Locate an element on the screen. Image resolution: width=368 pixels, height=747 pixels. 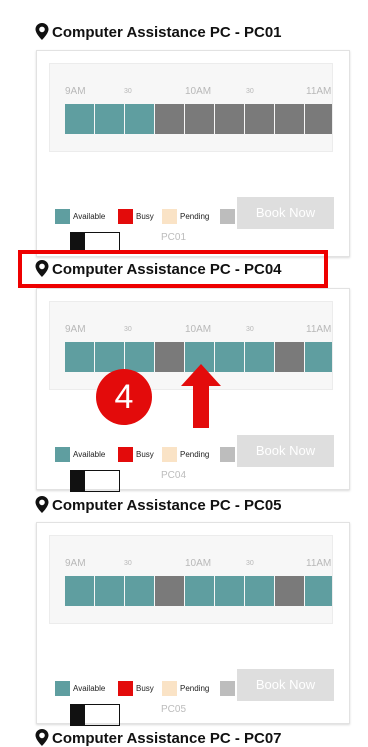
step-number-badge: 4 is located at coordinates (124, 397).